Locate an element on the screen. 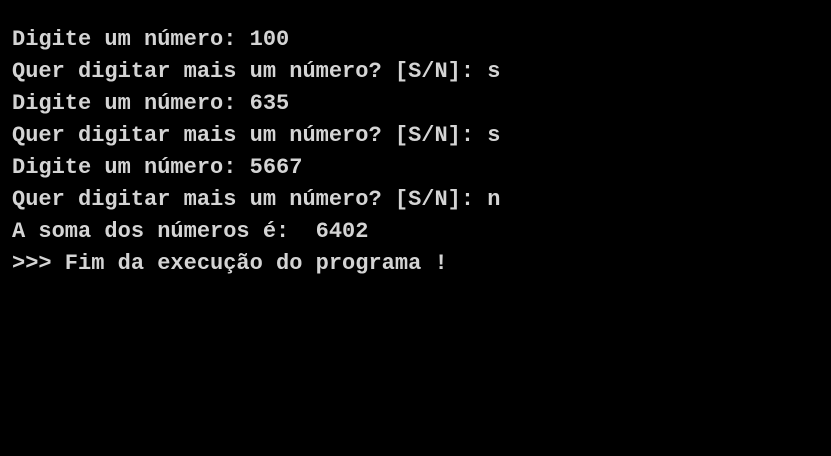 The height and width of the screenshot is (456, 831). console-line-prompt-3: Digite um número: 5667 is located at coordinates (157, 167).